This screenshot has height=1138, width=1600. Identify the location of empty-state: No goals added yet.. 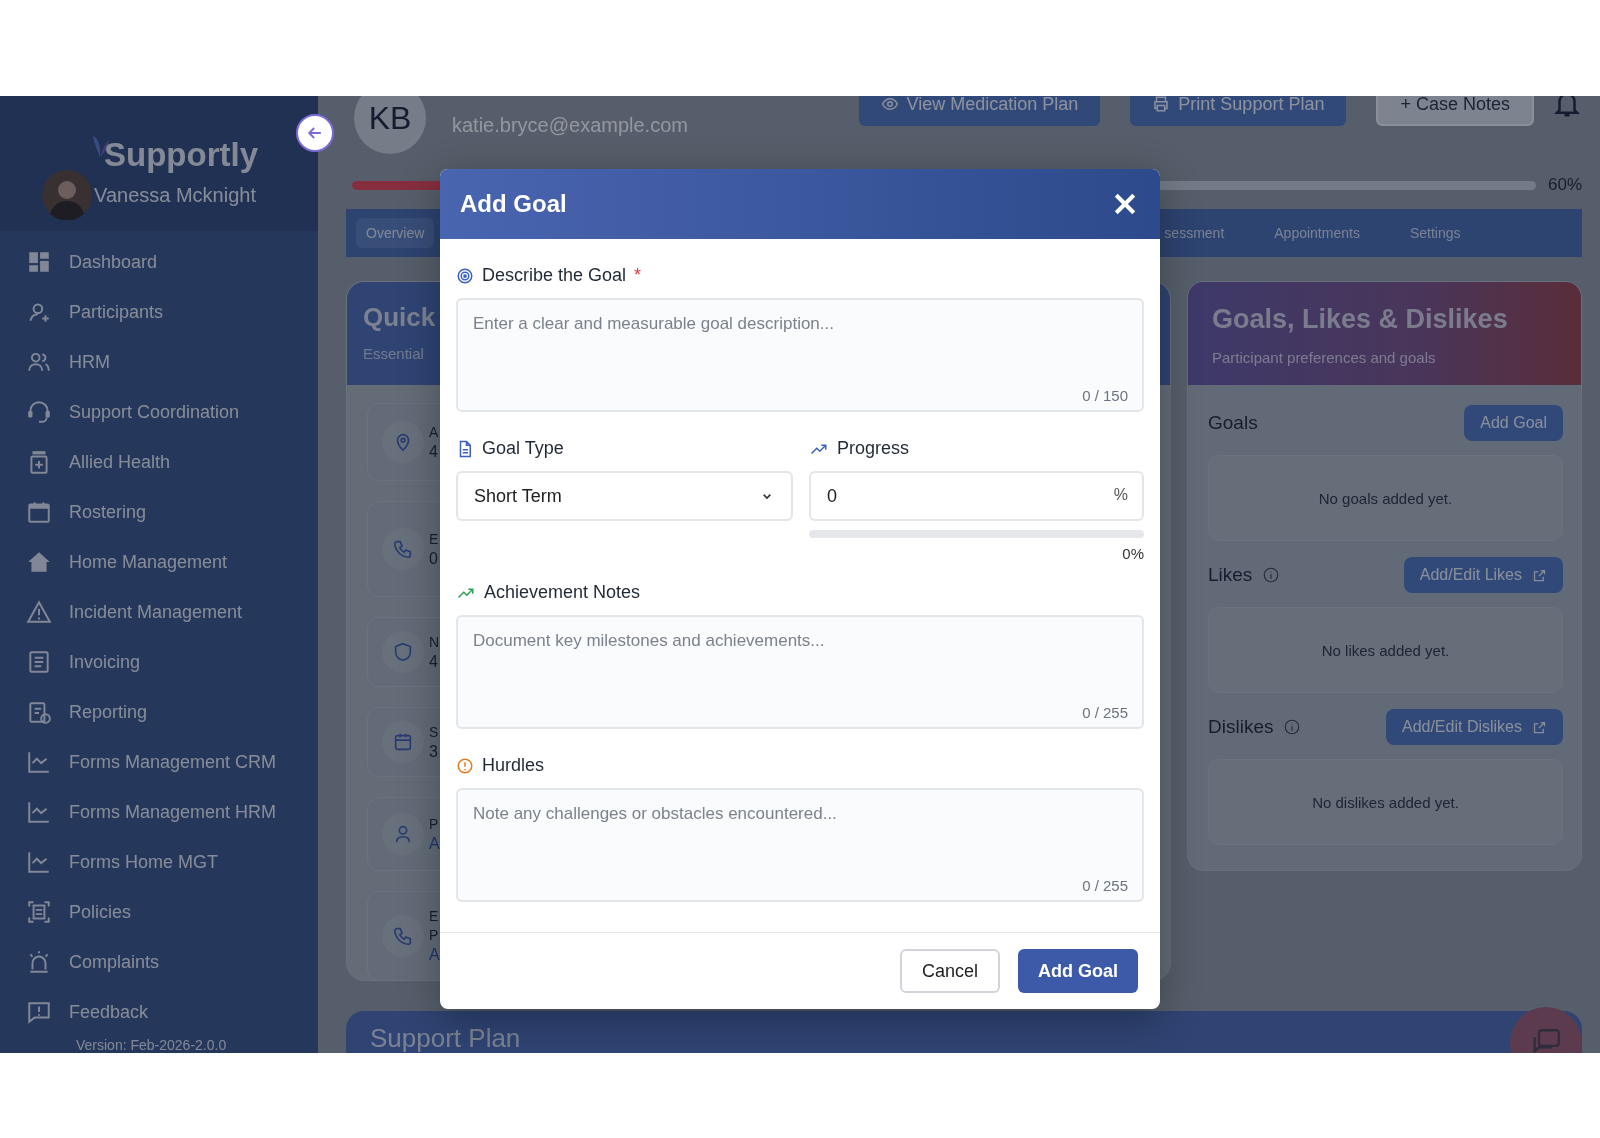
(1385, 498).